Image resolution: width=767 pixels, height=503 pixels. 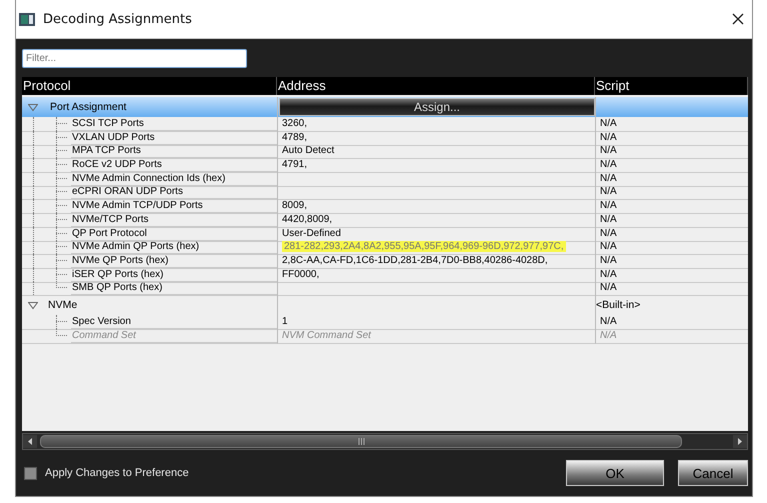 I want to click on table-cell: 281-282,293,2A4,8A2,955,95A,95F,964,969-96D,972,977,97C,, so click(x=424, y=246).